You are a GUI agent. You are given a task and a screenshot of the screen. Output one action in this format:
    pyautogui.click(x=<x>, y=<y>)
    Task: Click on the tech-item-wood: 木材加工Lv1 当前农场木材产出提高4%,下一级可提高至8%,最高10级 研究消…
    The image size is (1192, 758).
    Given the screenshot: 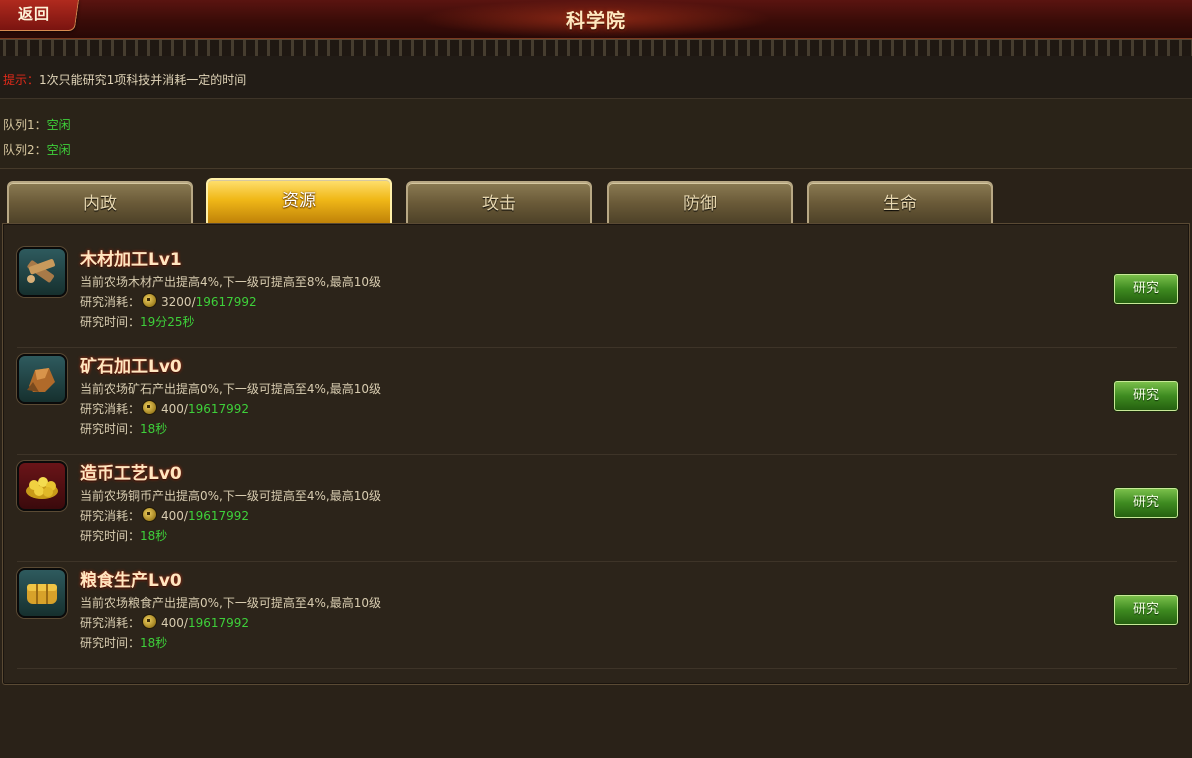 What is the action you would take?
    pyautogui.click(x=597, y=294)
    